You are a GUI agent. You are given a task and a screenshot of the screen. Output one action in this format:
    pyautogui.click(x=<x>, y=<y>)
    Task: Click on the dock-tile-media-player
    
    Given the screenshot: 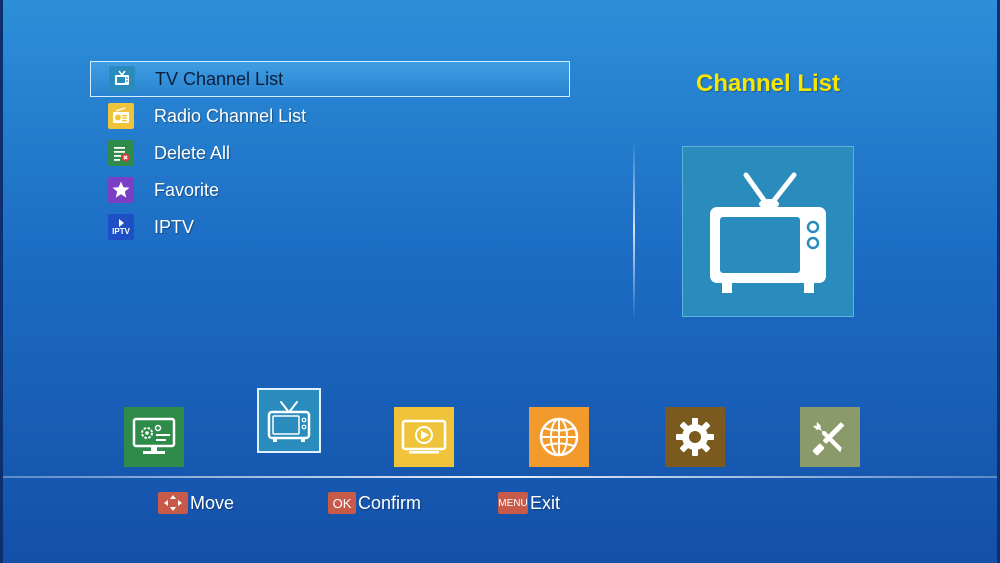 What is the action you would take?
    pyautogui.click(x=424, y=437)
    